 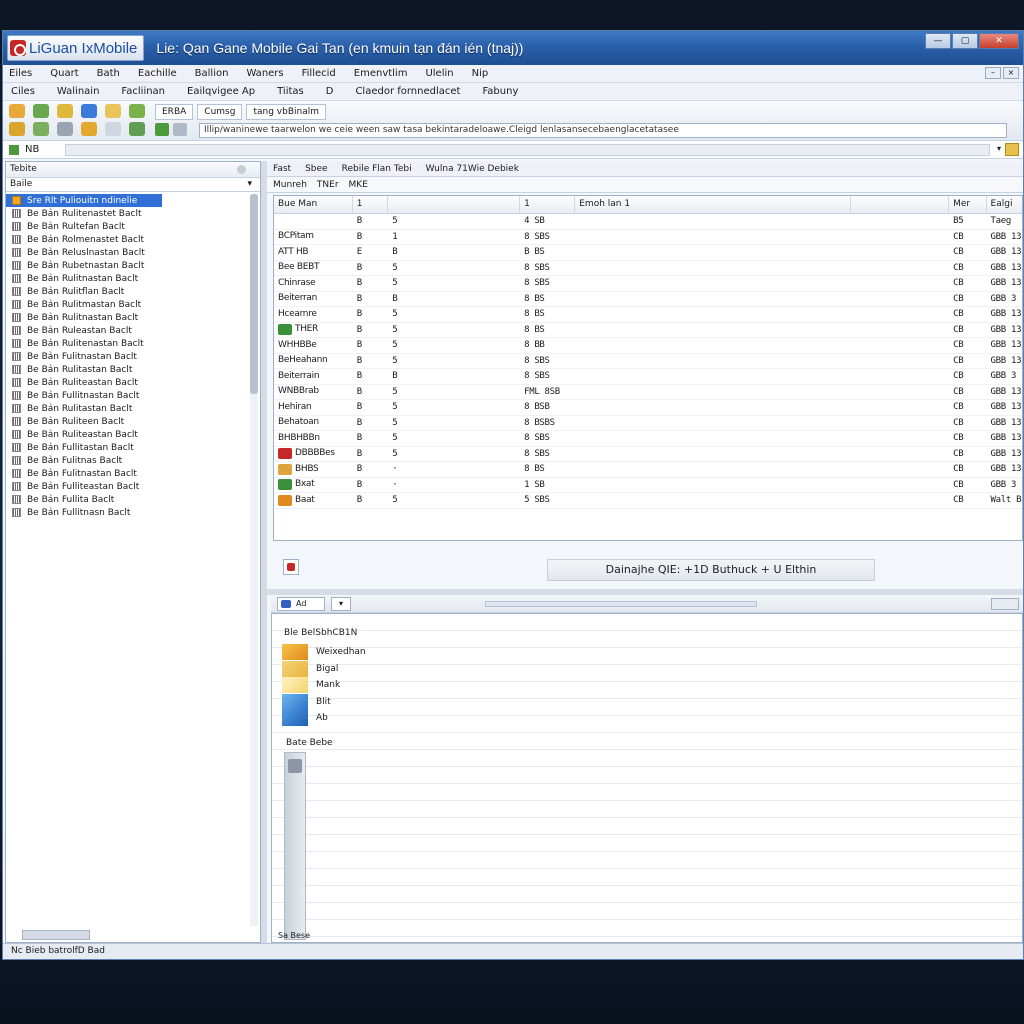 What do you see at coordinates (133, 239) in the screenshot?
I see `tree-item: Be Bản Rolmenastet Baclt` at bounding box center [133, 239].